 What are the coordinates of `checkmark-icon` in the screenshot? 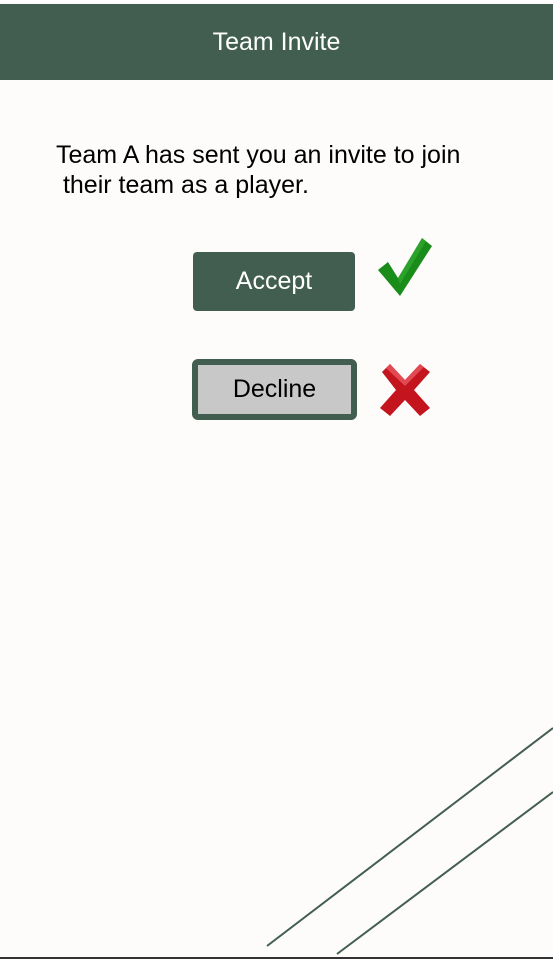 It's located at (405, 267).